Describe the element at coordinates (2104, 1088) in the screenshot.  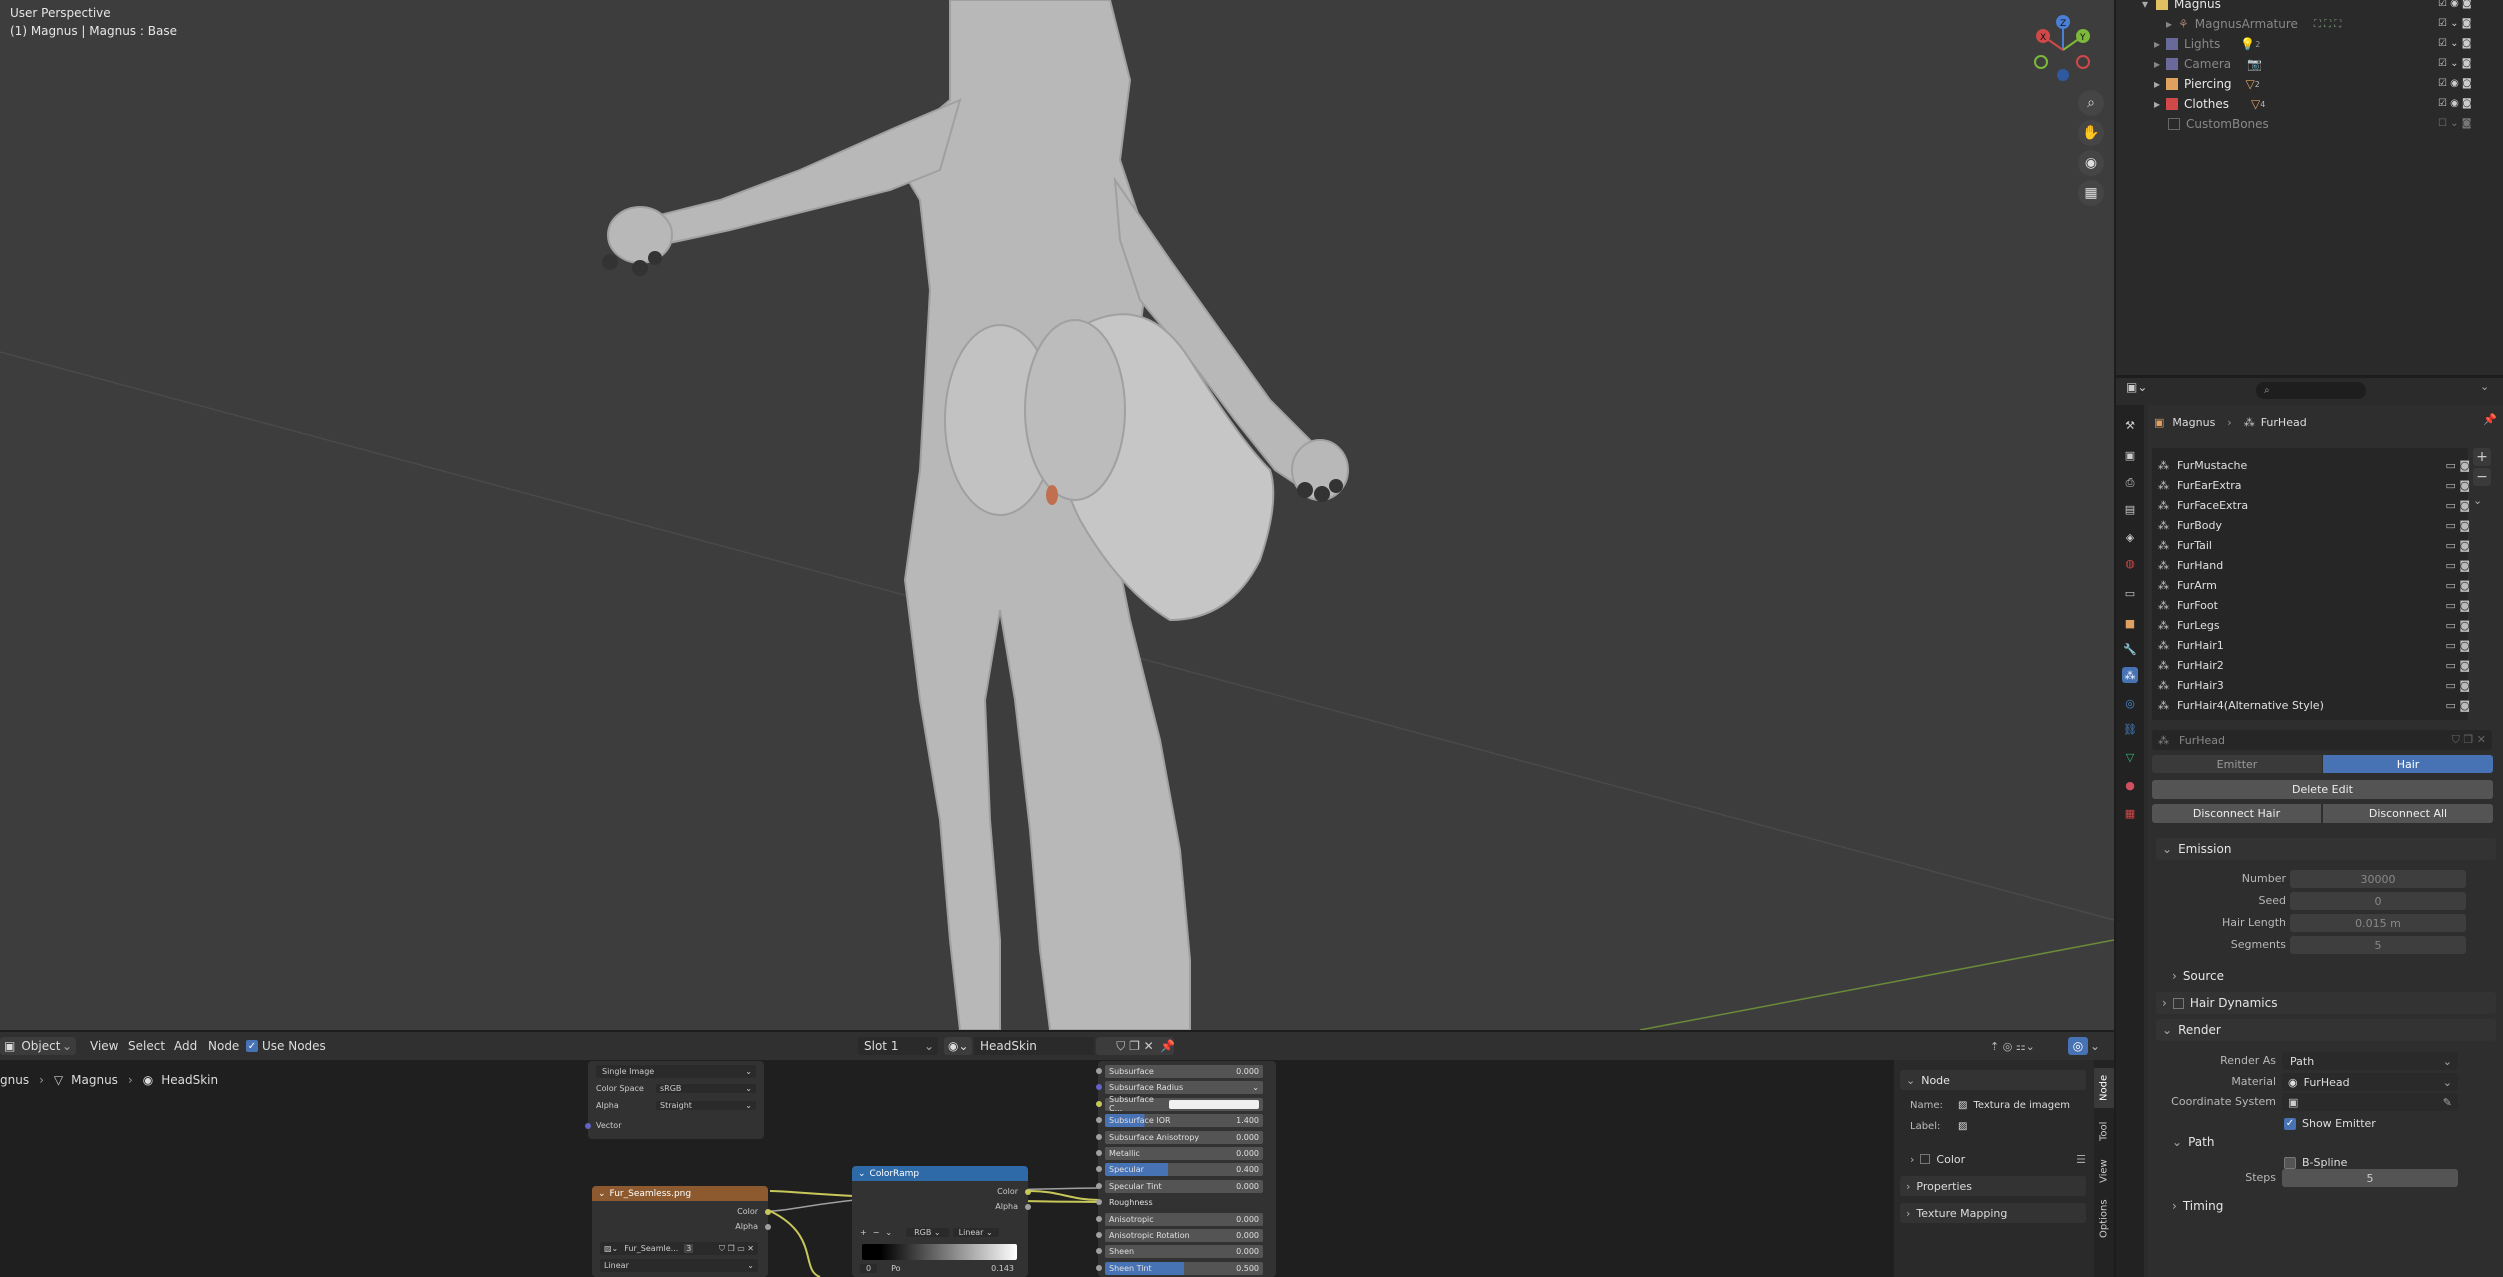
I see `tab-node: Node` at that location.